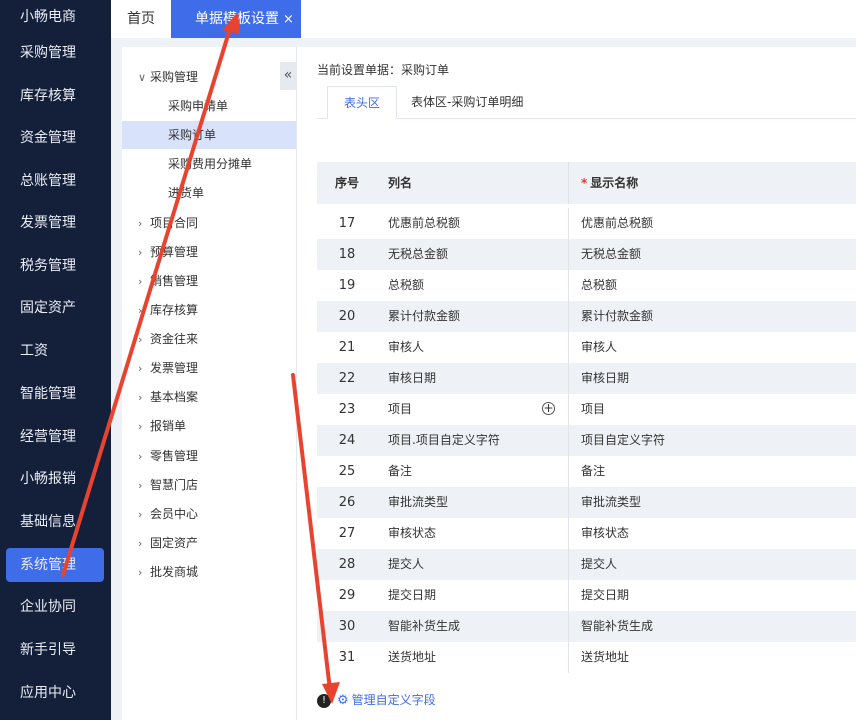  Describe the element at coordinates (141, 19) in the screenshot. I see `tab-home: 首页` at that location.